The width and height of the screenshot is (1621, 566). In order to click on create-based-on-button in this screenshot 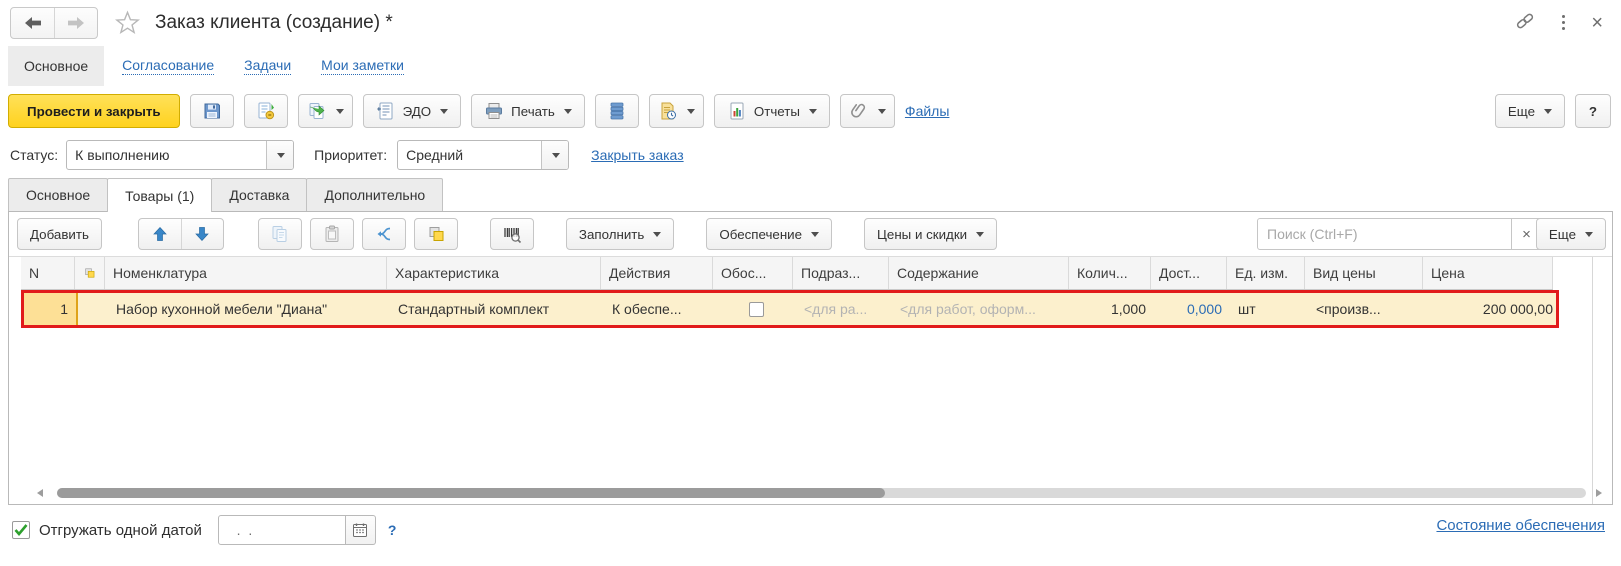, I will do `click(325, 111)`.